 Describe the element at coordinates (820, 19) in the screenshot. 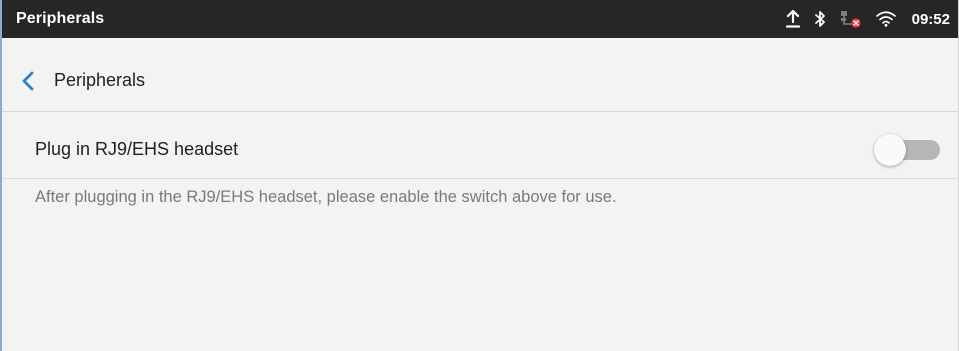

I see `bluetooth-icon` at that location.